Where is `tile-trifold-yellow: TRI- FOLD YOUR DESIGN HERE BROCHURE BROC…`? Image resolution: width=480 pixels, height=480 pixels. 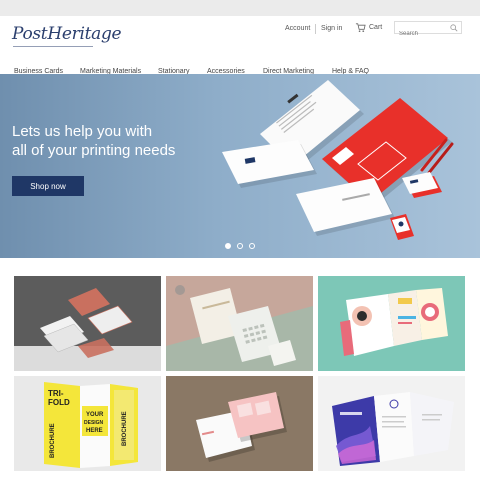 tile-trifold-yellow: TRI- FOLD YOUR DESIGN HERE BROCHURE BROC… is located at coordinates (87, 423).